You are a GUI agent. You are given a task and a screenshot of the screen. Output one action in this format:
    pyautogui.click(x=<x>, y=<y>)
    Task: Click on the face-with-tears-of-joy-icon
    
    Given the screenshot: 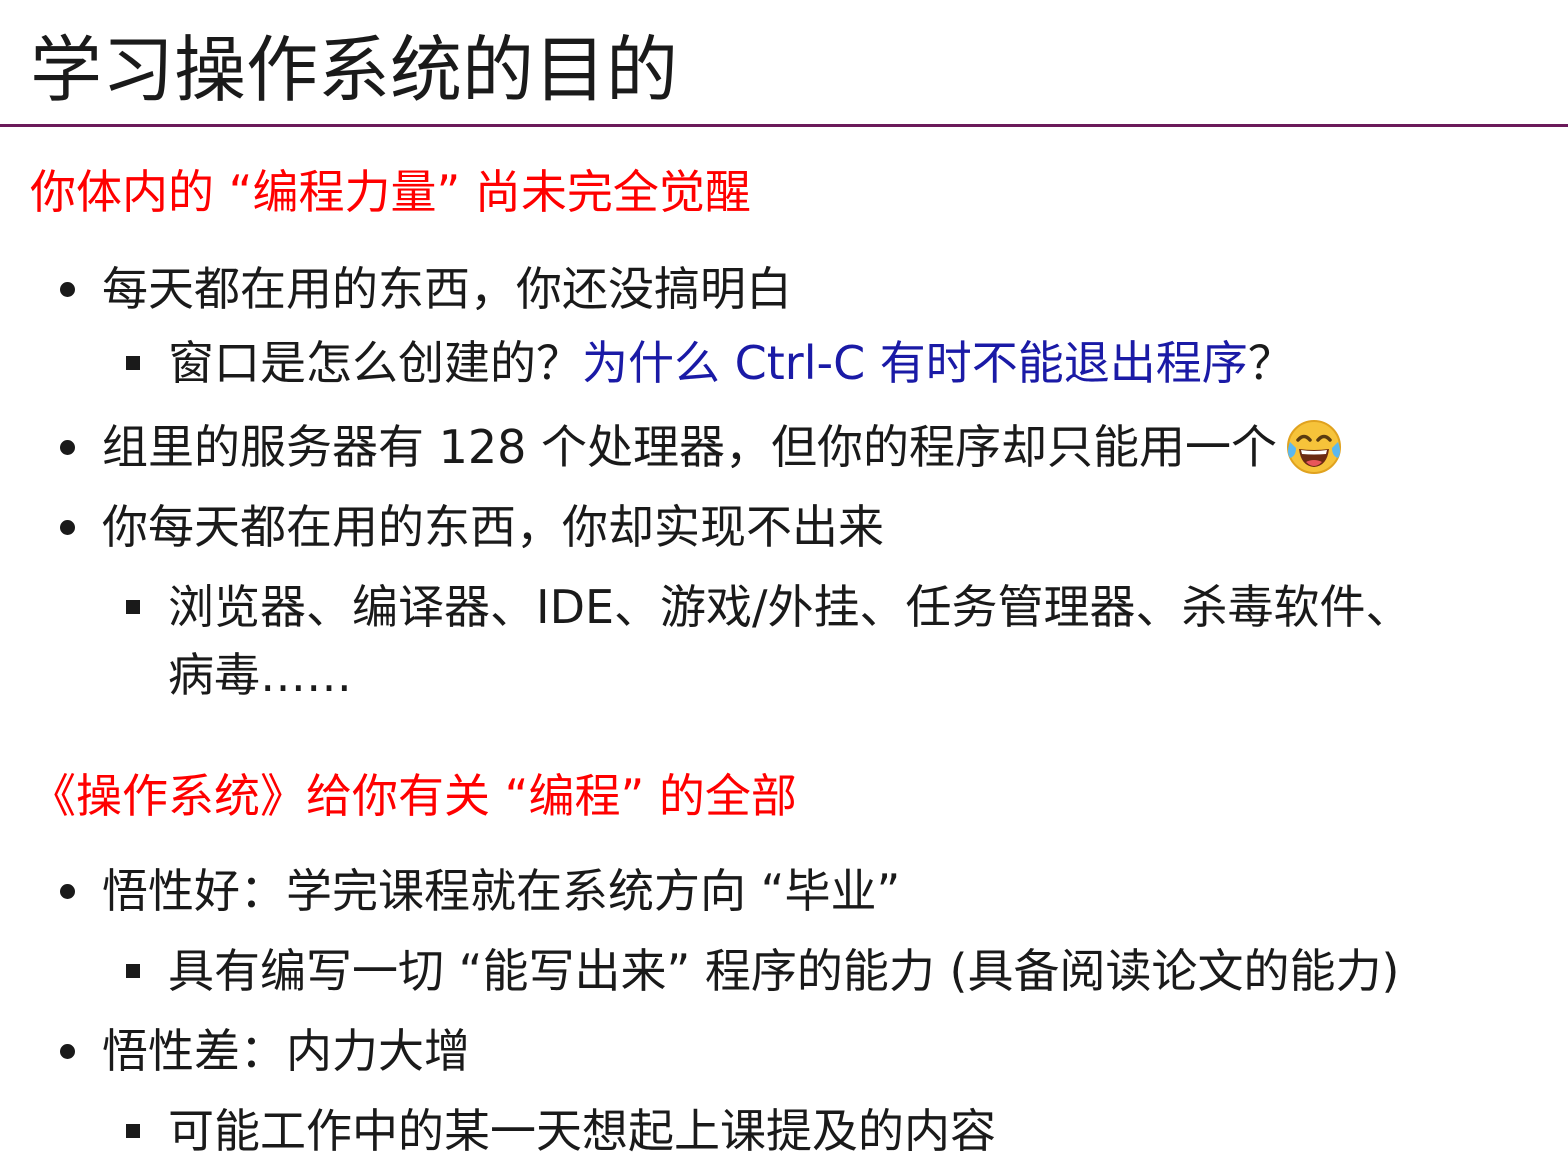 What is the action you would take?
    pyautogui.click(x=1314, y=447)
    